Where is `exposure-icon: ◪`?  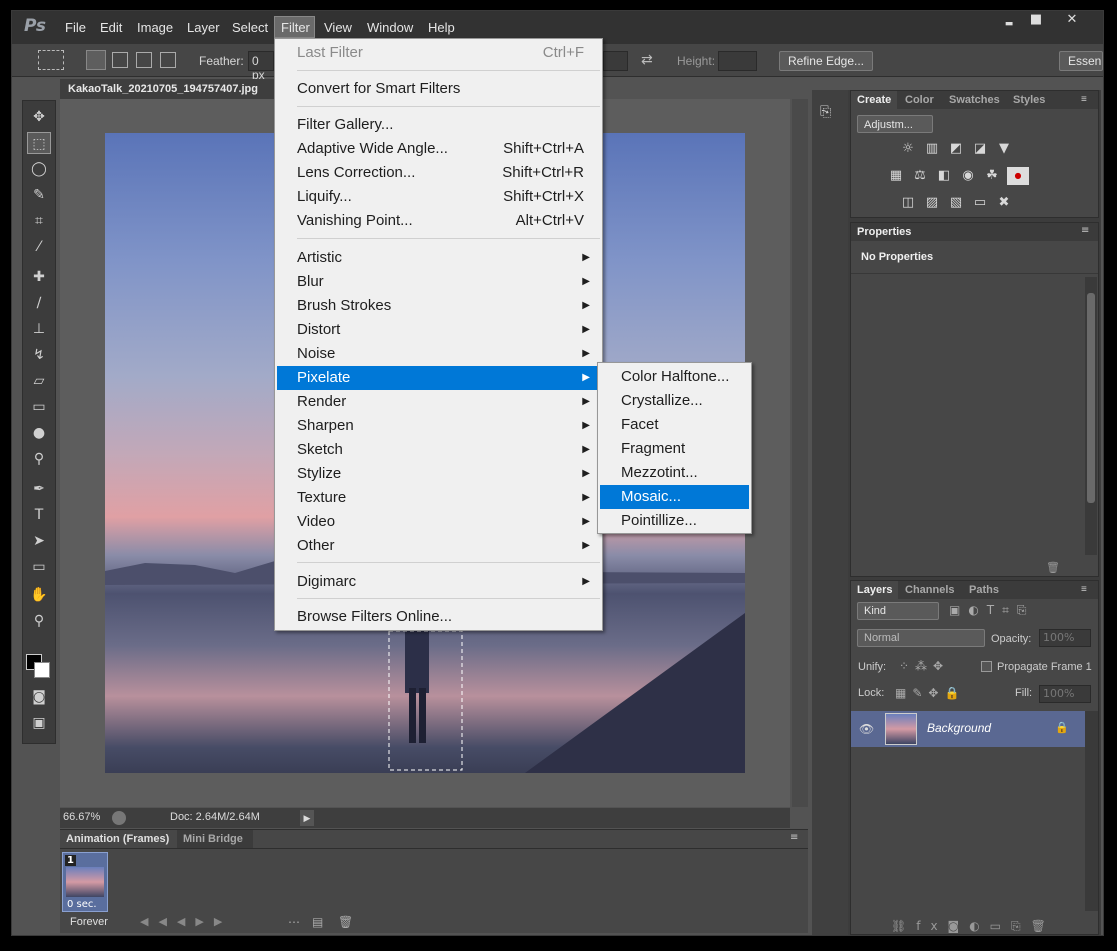
exposure-icon: ◪ is located at coordinates (980, 149).